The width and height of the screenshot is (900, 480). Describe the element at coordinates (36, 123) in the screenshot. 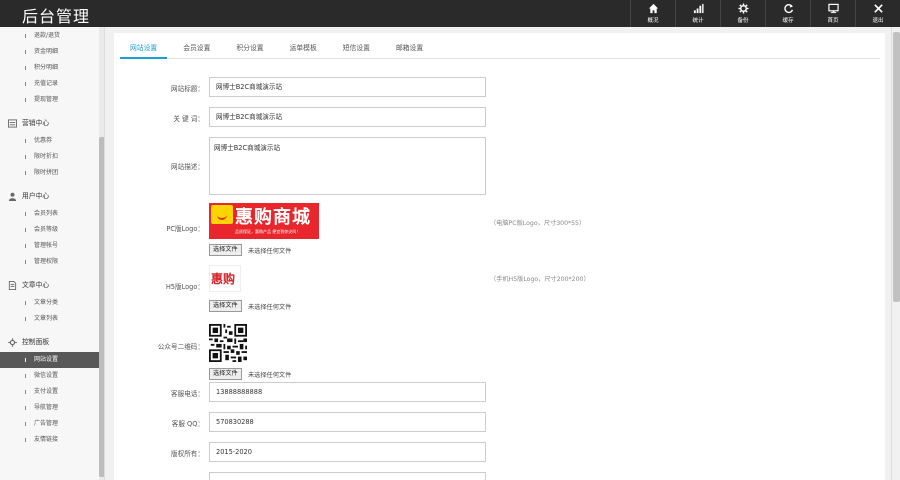

I see `sidebar-group-marketing-label: 营销中心` at that location.